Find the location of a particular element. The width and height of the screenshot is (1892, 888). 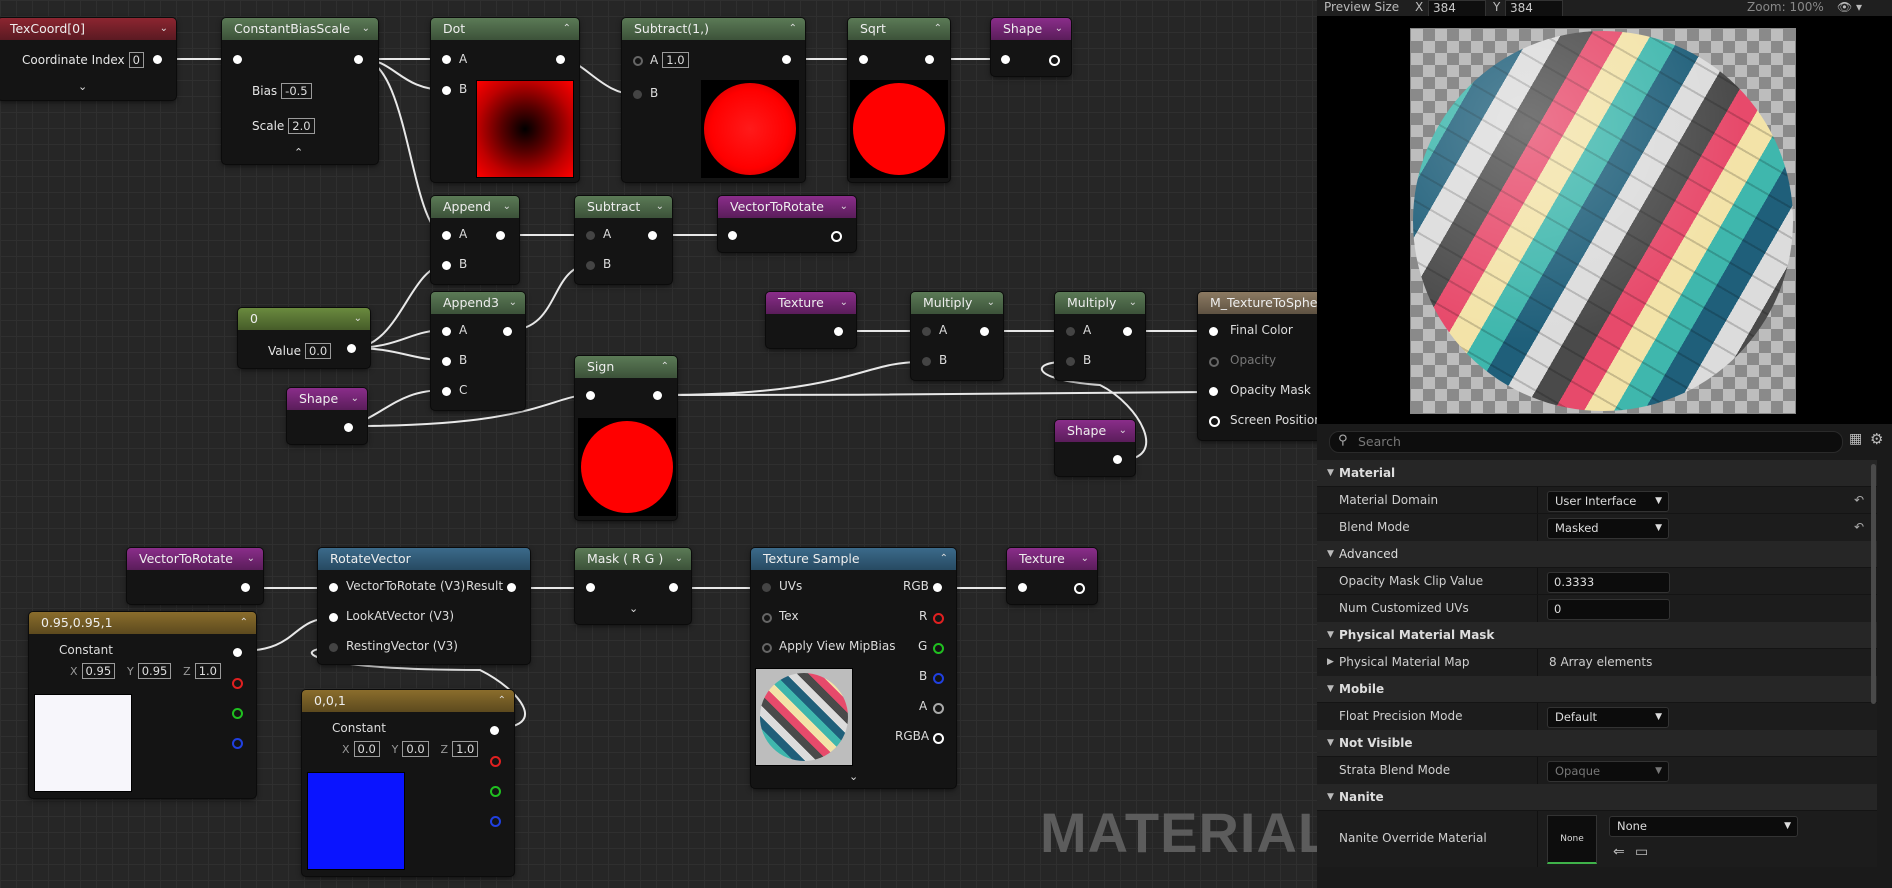

material-domain-dropdown: User Interface ▼ is located at coordinates (1608, 501).